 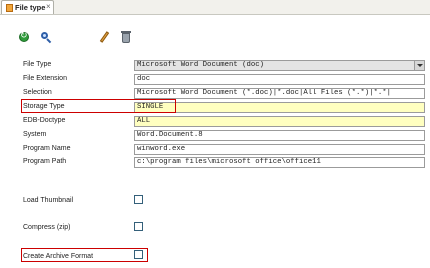 What do you see at coordinates (279, 149) in the screenshot?
I see `program-name-field: winword.exe` at bounding box center [279, 149].